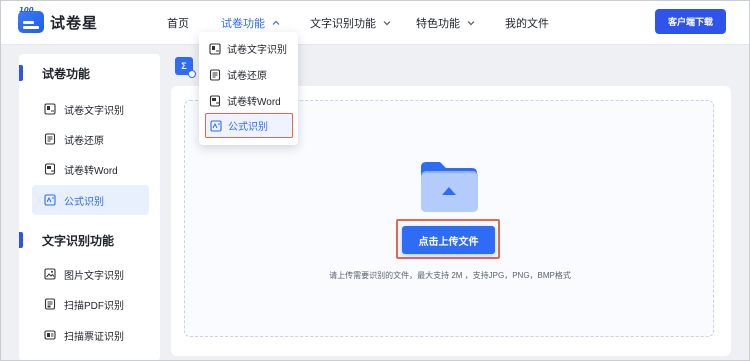 The image size is (750, 361). I want to click on sidebar-item-image-text-recognition: 图片文字识别, so click(90, 274).